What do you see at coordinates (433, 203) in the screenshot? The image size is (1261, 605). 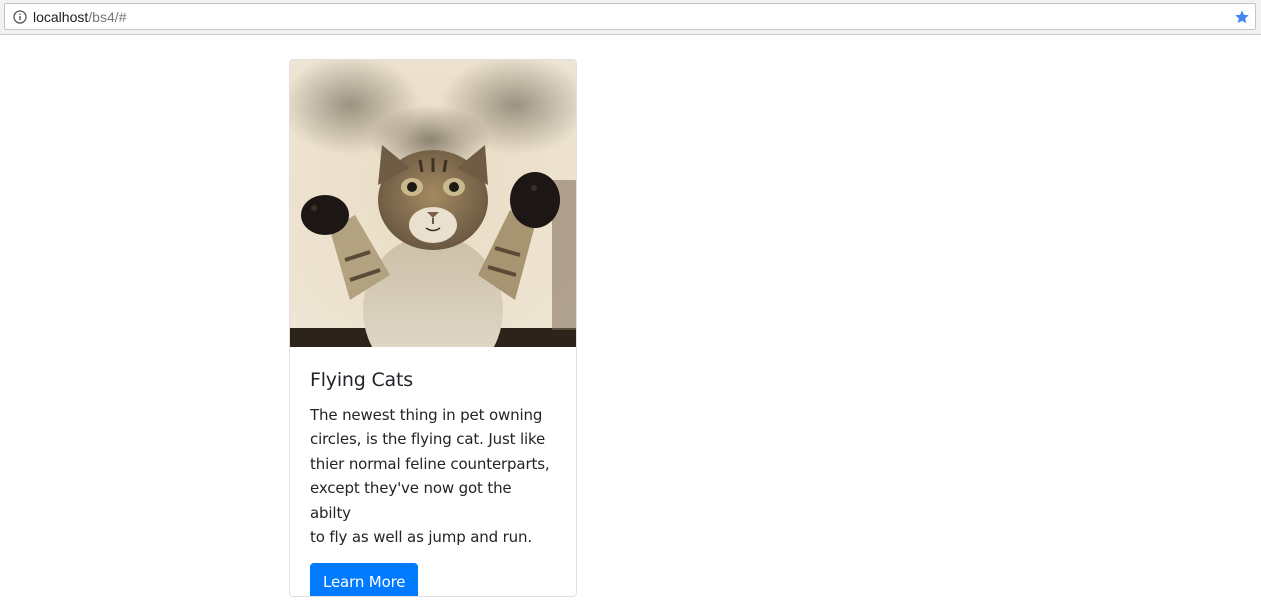 I see `card-image` at bounding box center [433, 203].